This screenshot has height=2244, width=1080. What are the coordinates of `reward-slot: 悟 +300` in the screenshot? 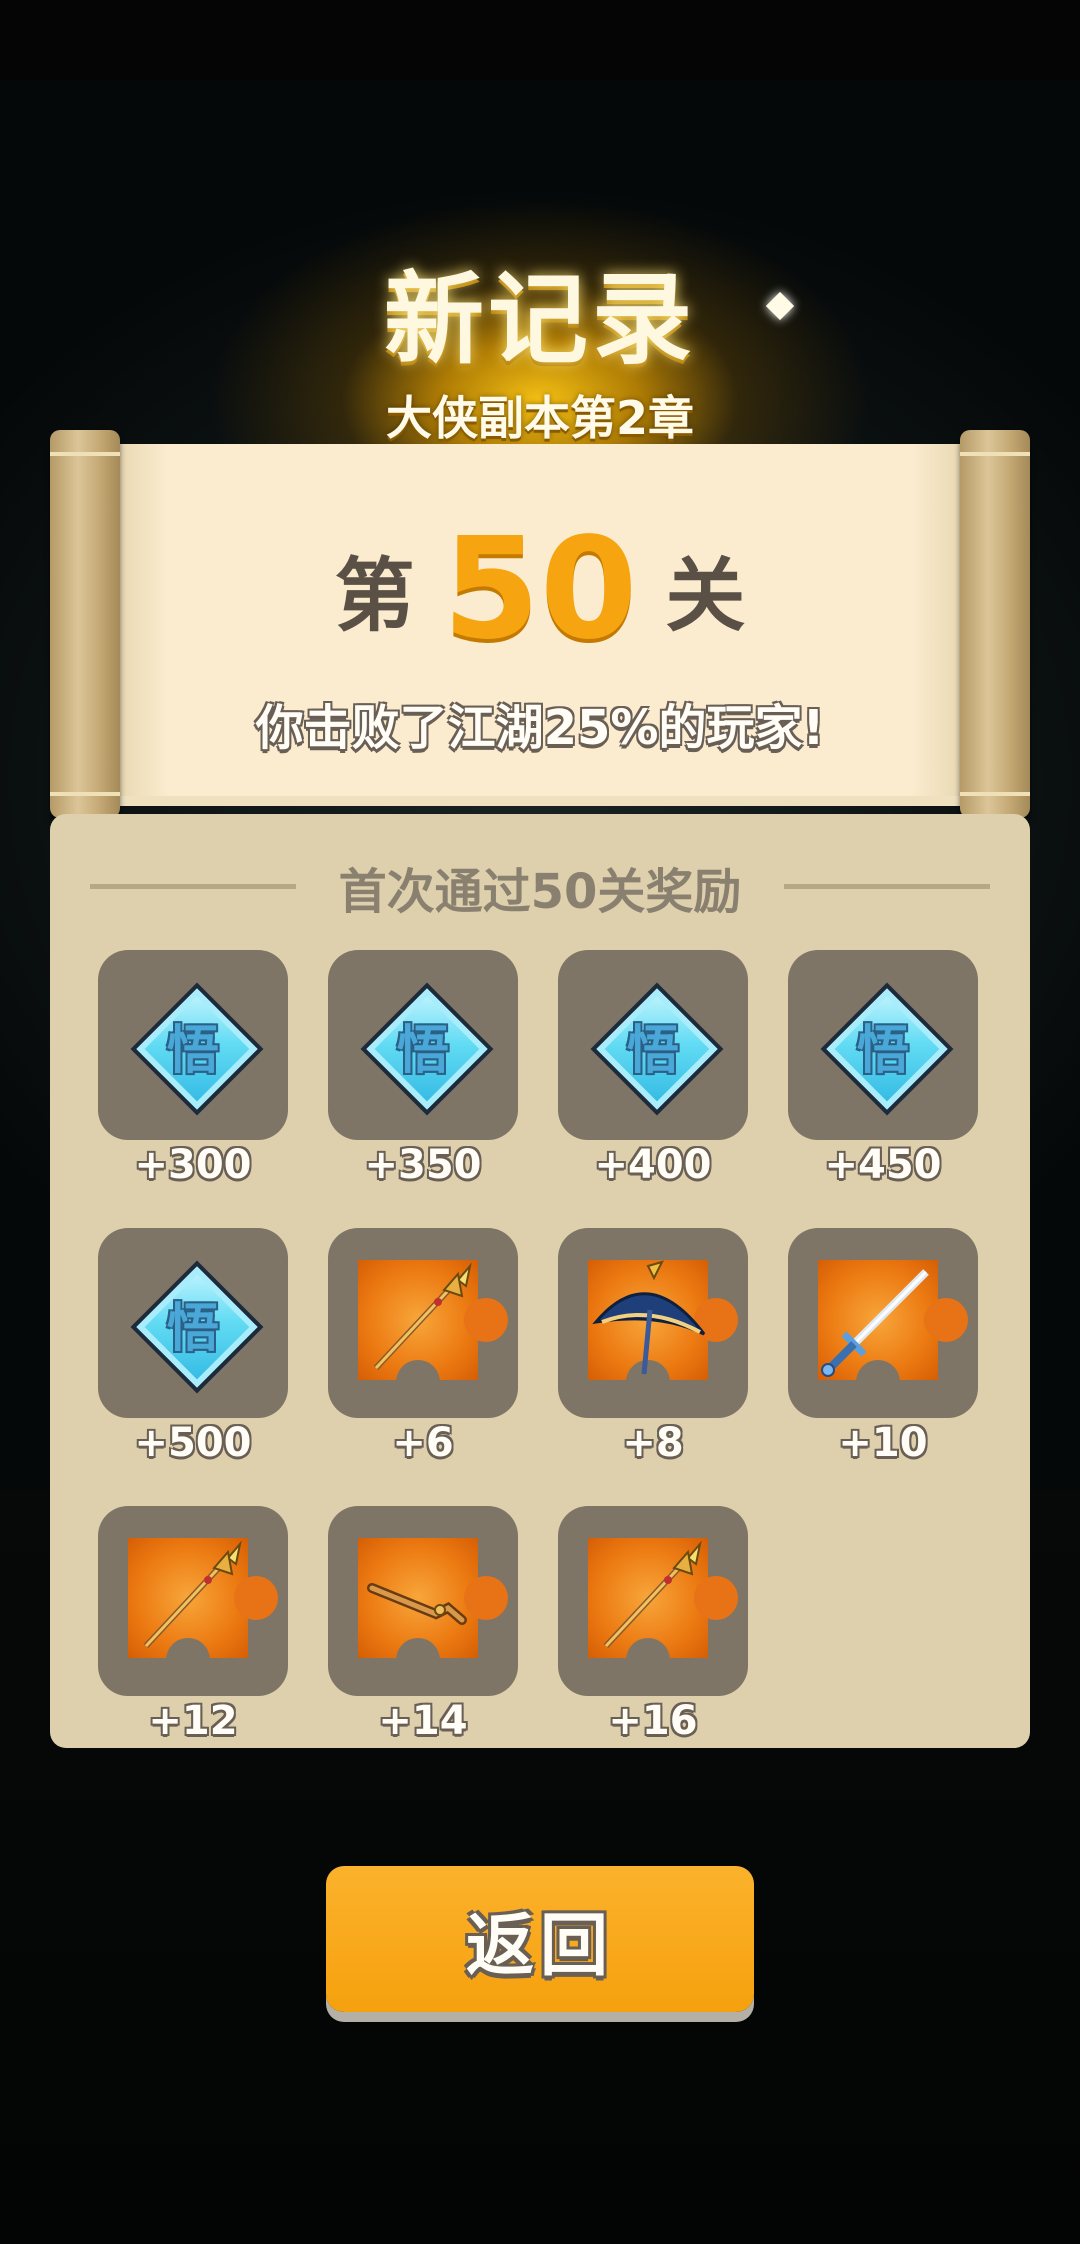 It's located at (193, 1069).